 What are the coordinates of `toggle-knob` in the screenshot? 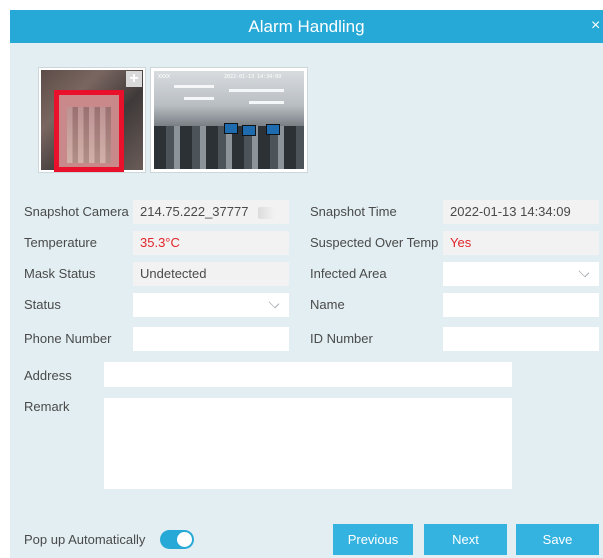 It's located at (184, 539).